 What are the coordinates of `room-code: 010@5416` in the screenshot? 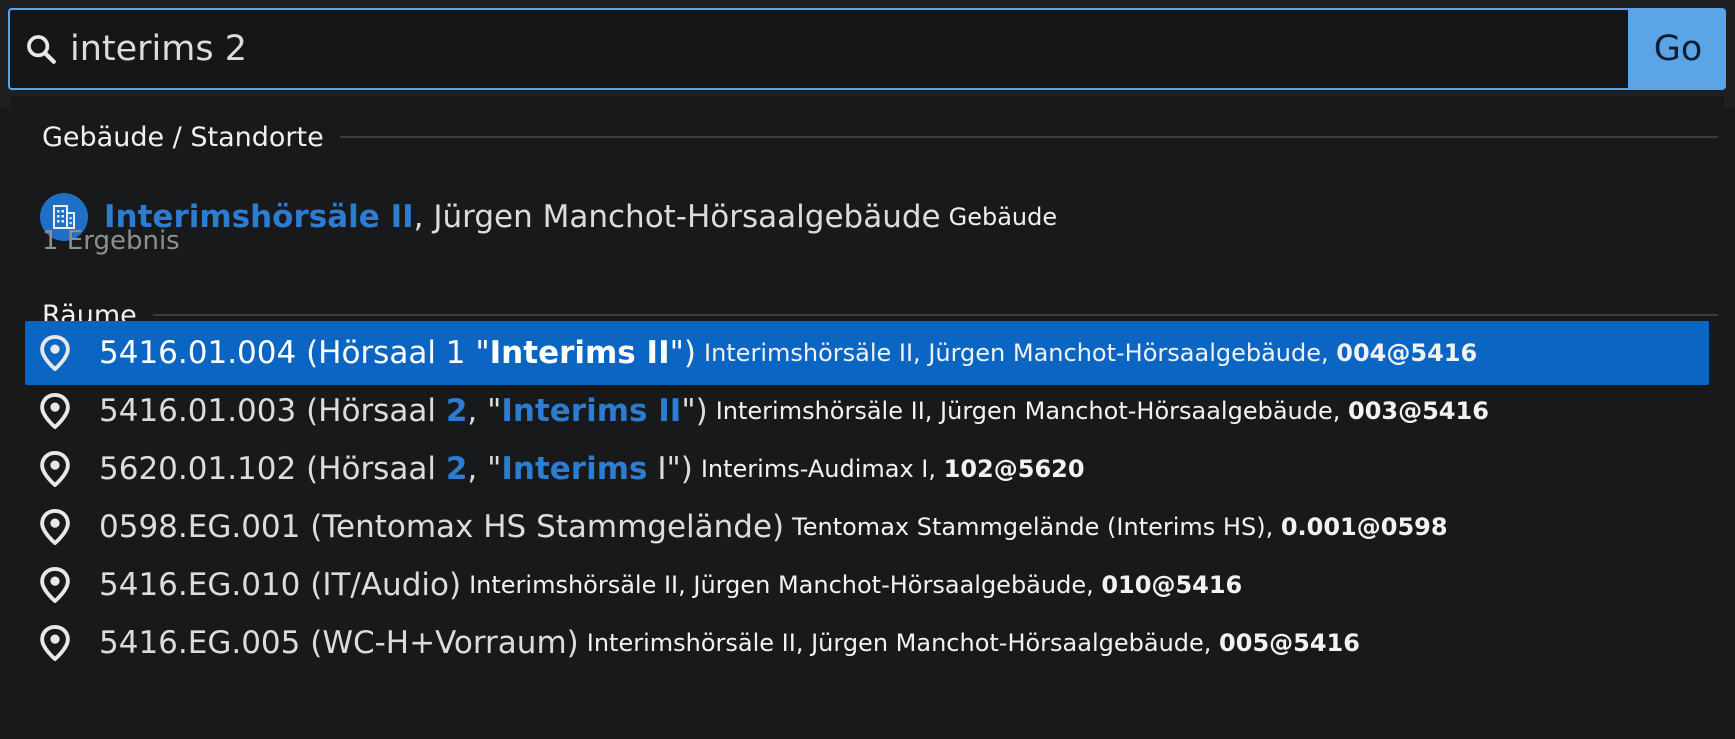 It's located at (1172, 585).